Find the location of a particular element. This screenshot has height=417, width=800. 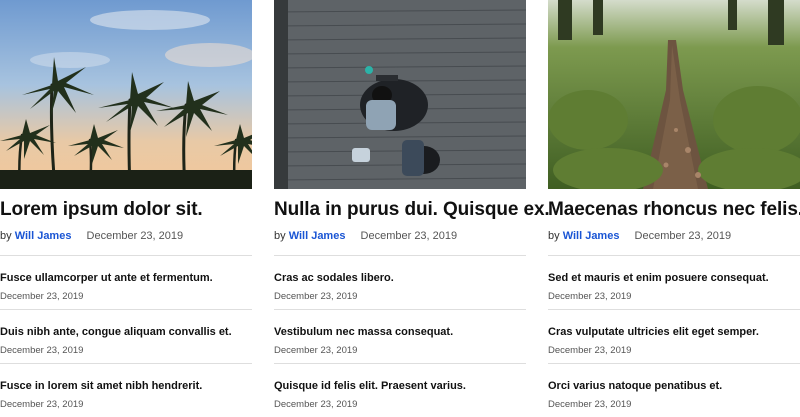

list-item-title: Fusce ullamcorper ut ante et fermentum. is located at coordinates (126, 278).